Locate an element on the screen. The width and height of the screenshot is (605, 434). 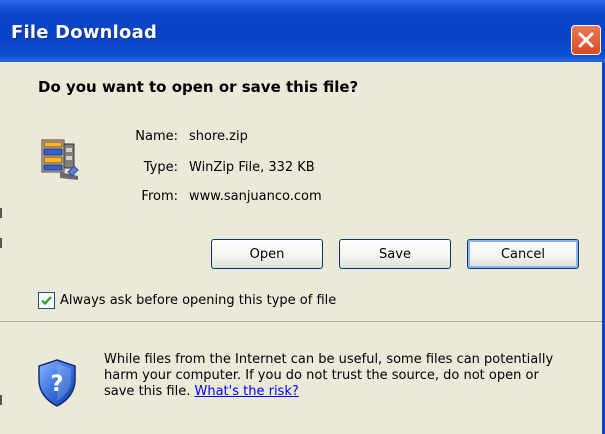
cancel-button: Cancel is located at coordinates (523, 254).